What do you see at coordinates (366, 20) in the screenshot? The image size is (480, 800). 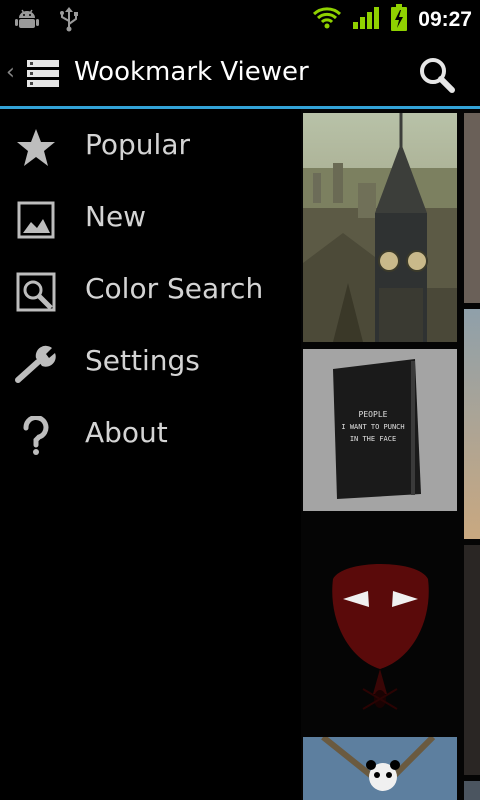 I see `signal-icon` at bounding box center [366, 20].